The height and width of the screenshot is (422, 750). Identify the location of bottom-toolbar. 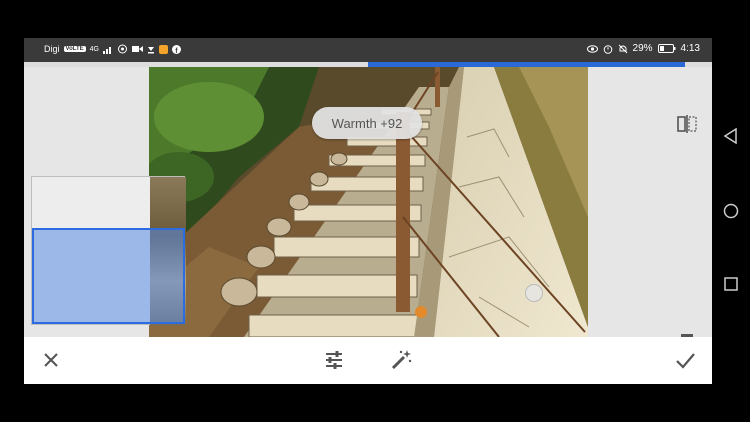
(368, 360).